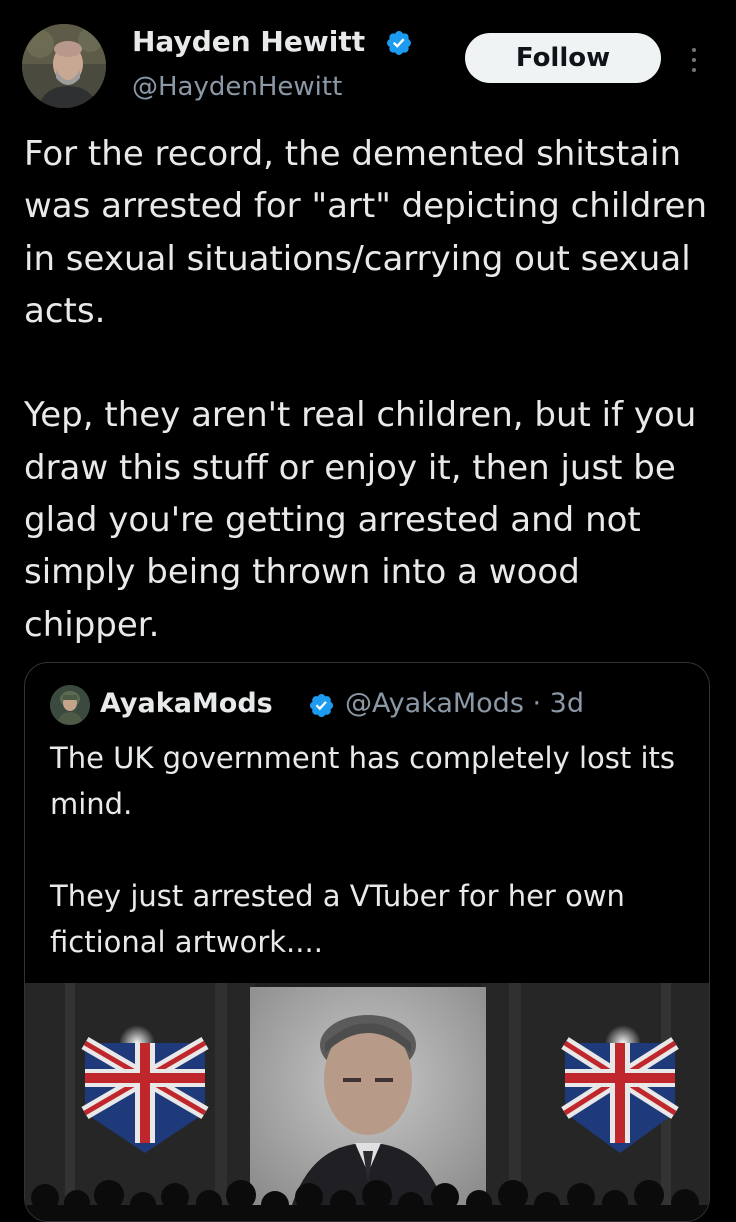 Image resolution: width=736 pixels, height=1222 pixels. Describe the element at coordinates (563, 58) in the screenshot. I see `follow-button: Follow` at that location.